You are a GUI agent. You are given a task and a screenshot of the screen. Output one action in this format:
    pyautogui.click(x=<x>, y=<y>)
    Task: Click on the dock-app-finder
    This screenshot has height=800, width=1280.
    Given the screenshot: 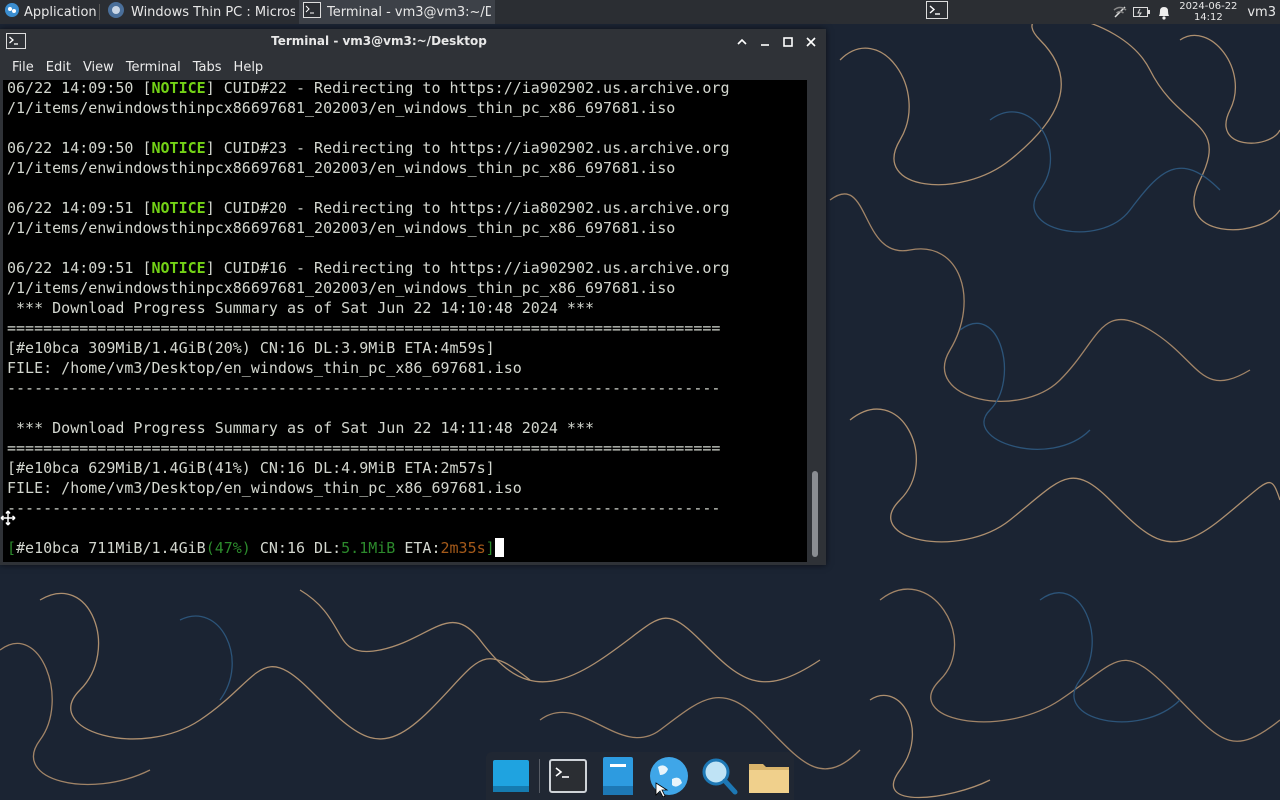 What is the action you would take?
    pyautogui.click(x=719, y=776)
    